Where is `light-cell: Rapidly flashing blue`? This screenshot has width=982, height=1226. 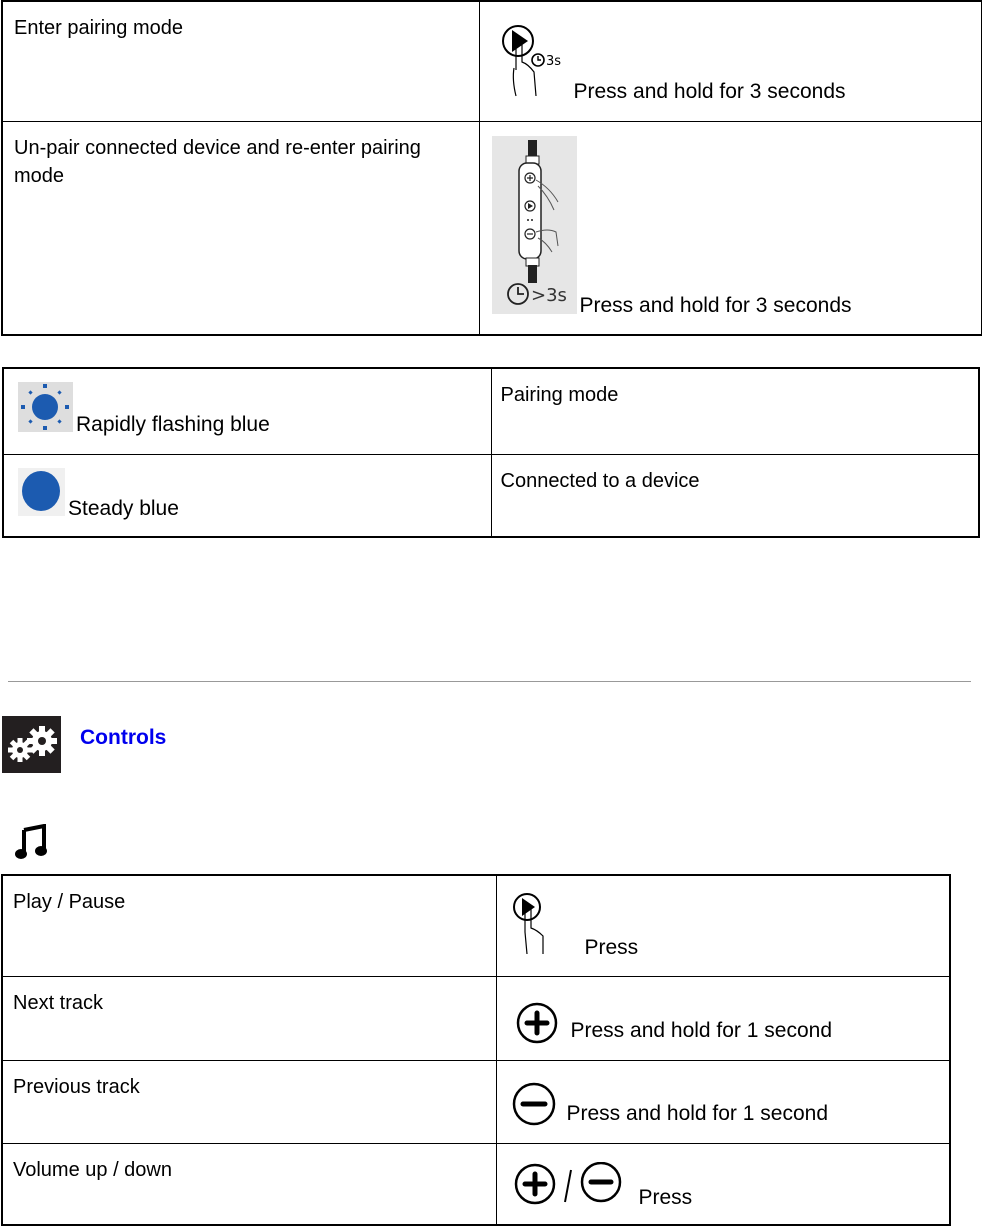
light-cell: Rapidly flashing blue is located at coordinates (247, 411).